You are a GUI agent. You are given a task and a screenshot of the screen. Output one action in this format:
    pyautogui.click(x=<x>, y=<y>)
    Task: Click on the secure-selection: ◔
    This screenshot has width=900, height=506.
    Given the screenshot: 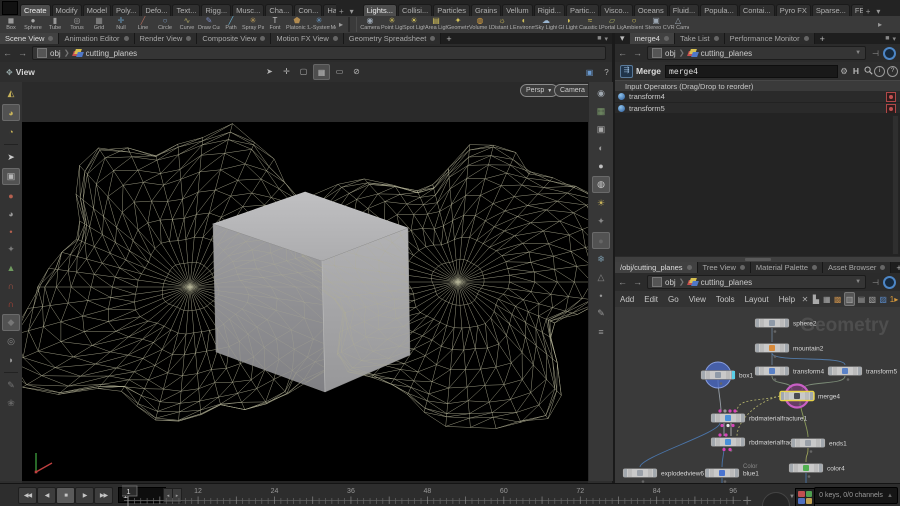 What is the action you would take?
    pyautogui.click(x=11, y=131)
    